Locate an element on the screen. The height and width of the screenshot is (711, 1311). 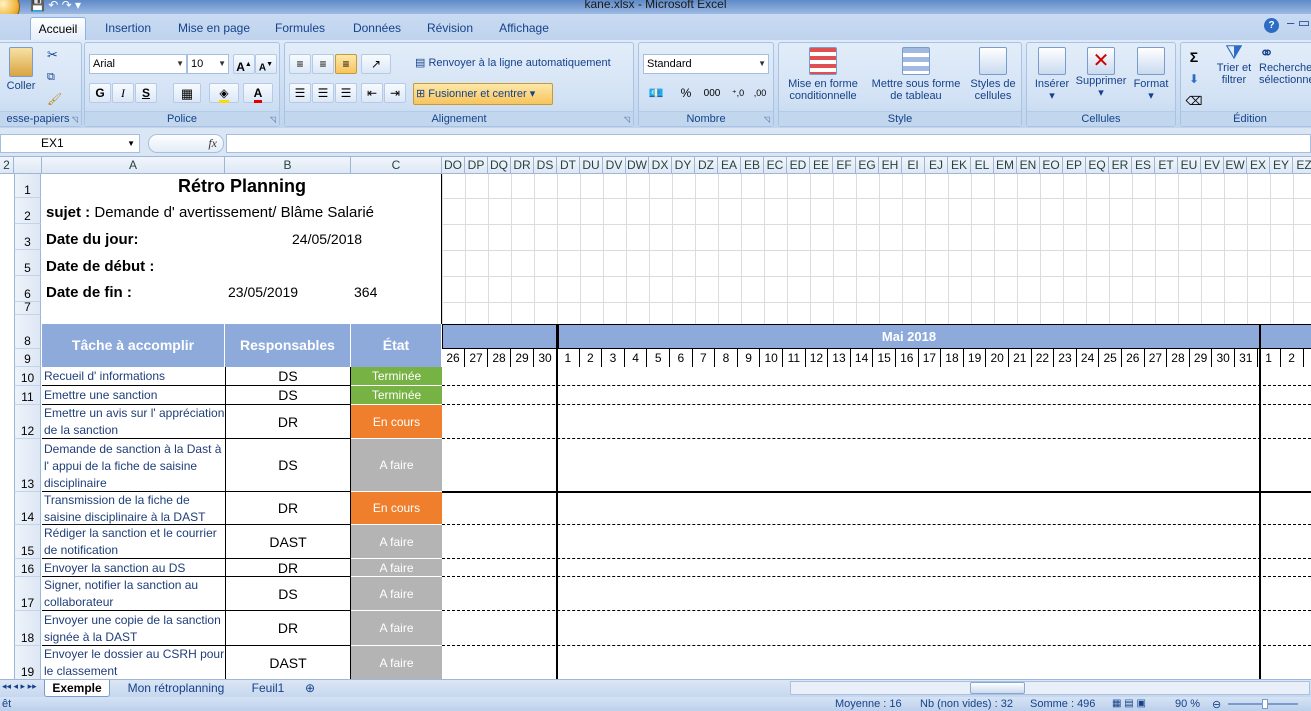
row-header-16: 16 is located at coordinates (27, 568).